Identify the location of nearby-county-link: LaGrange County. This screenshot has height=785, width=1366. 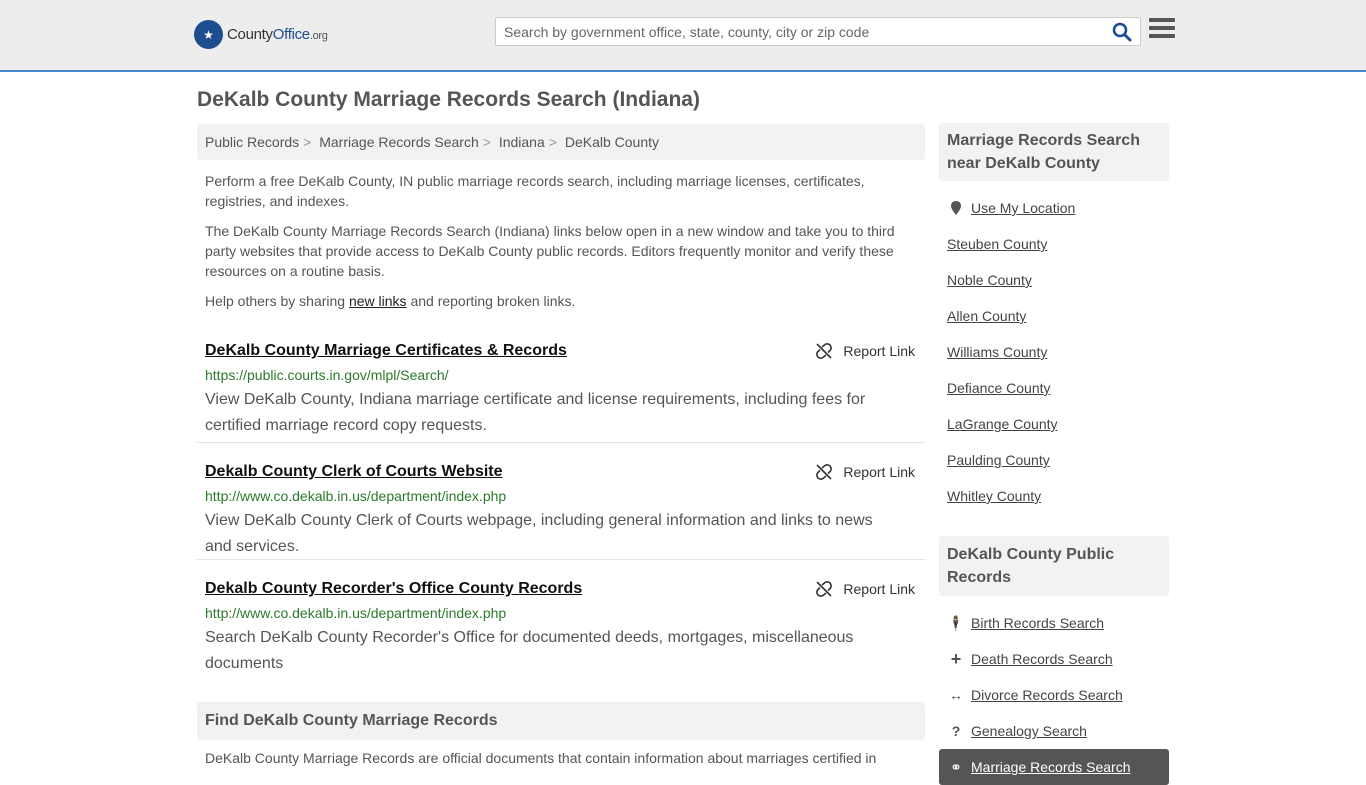
(1002, 424).